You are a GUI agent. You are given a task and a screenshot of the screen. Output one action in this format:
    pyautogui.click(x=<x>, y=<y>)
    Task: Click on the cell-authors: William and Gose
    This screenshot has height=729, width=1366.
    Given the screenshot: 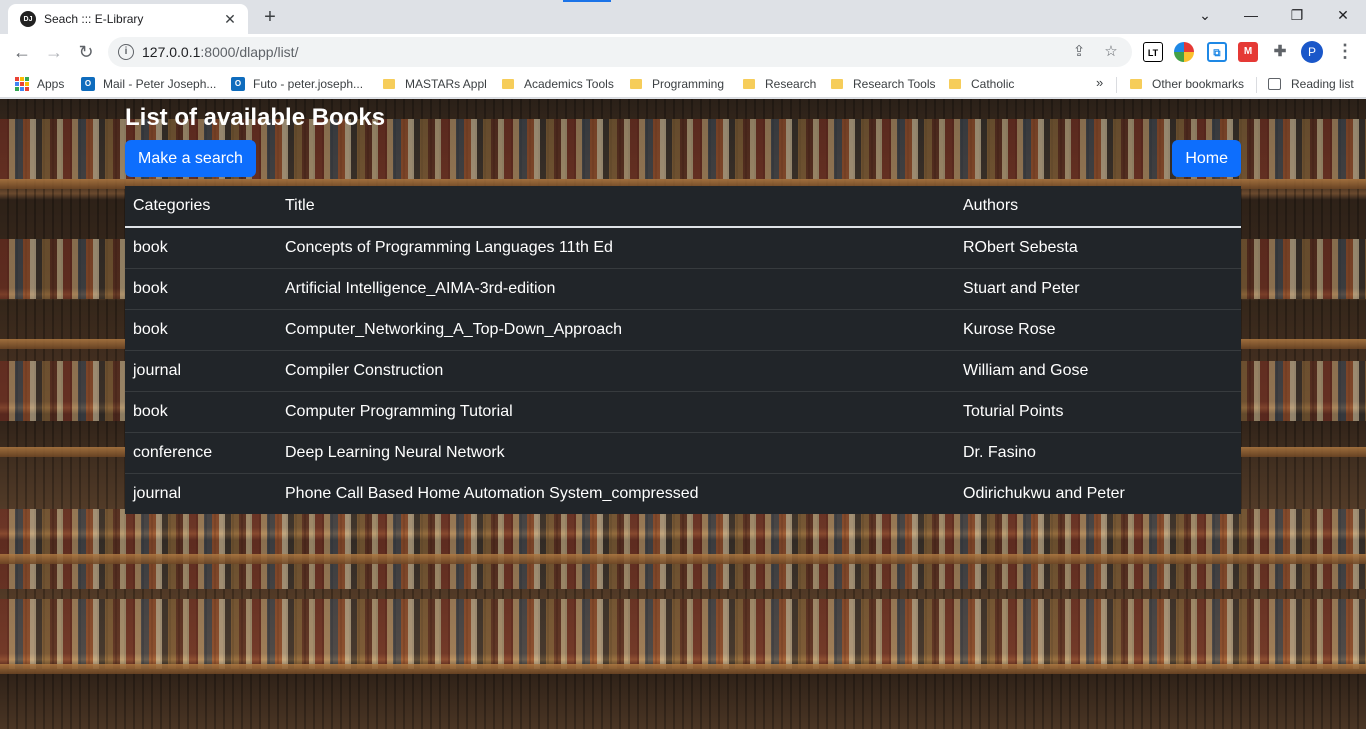 What is the action you would take?
    pyautogui.click(x=1098, y=370)
    